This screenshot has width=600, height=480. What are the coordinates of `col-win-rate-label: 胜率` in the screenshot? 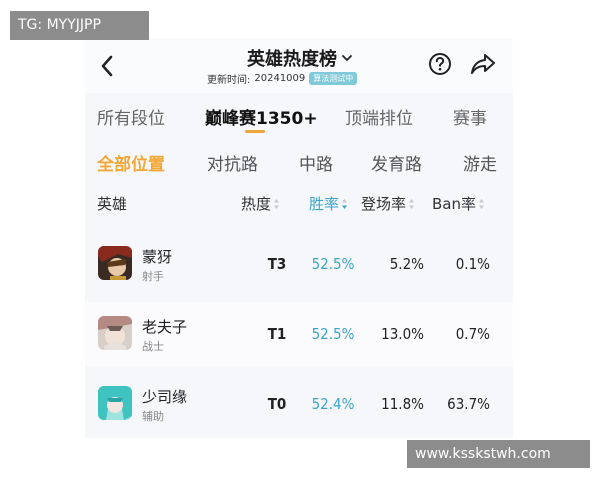 It's located at (324, 204).